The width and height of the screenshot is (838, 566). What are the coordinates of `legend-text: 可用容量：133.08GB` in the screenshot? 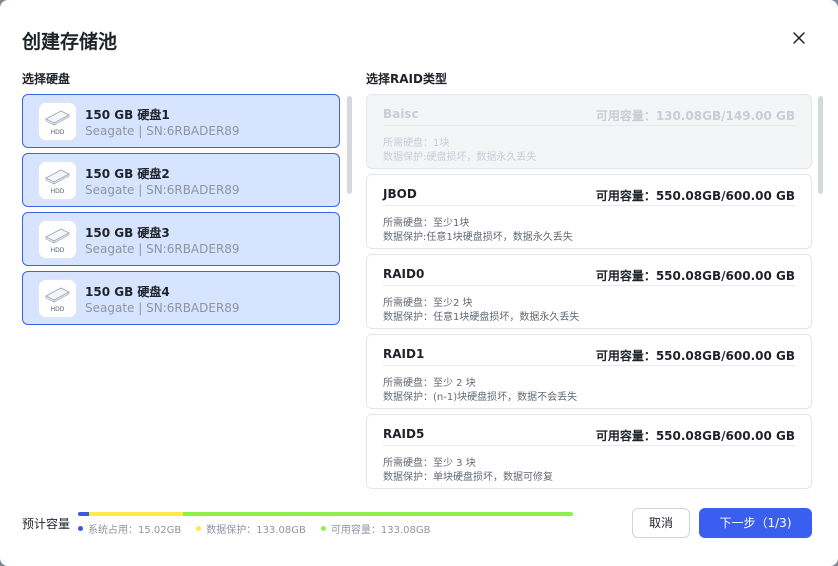 It's located at (380, 530).